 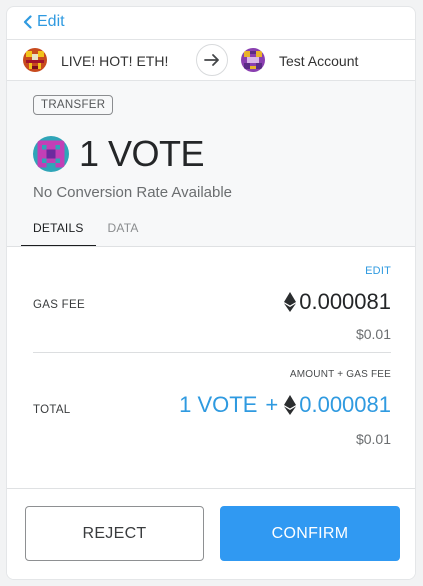 I want to click on total-token-amount: 1 VOTE, so click(x=218, y=404).